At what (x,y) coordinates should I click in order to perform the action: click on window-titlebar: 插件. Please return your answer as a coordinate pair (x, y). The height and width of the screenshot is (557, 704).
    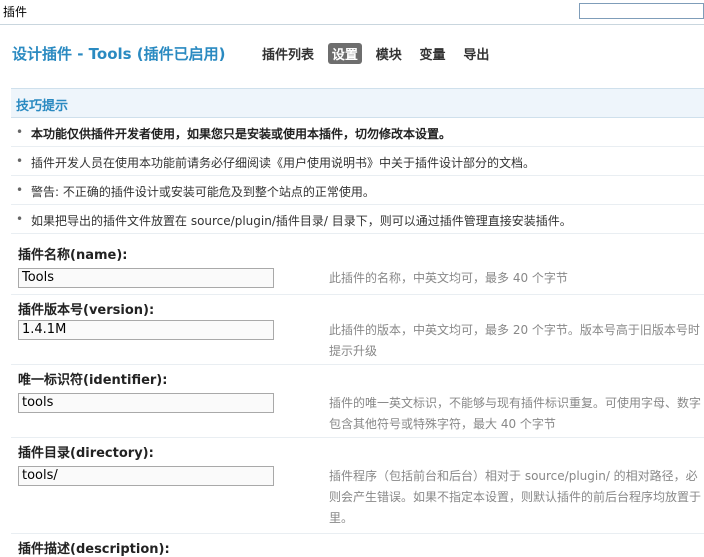
    Looking at the image, I should click on (352, 12).